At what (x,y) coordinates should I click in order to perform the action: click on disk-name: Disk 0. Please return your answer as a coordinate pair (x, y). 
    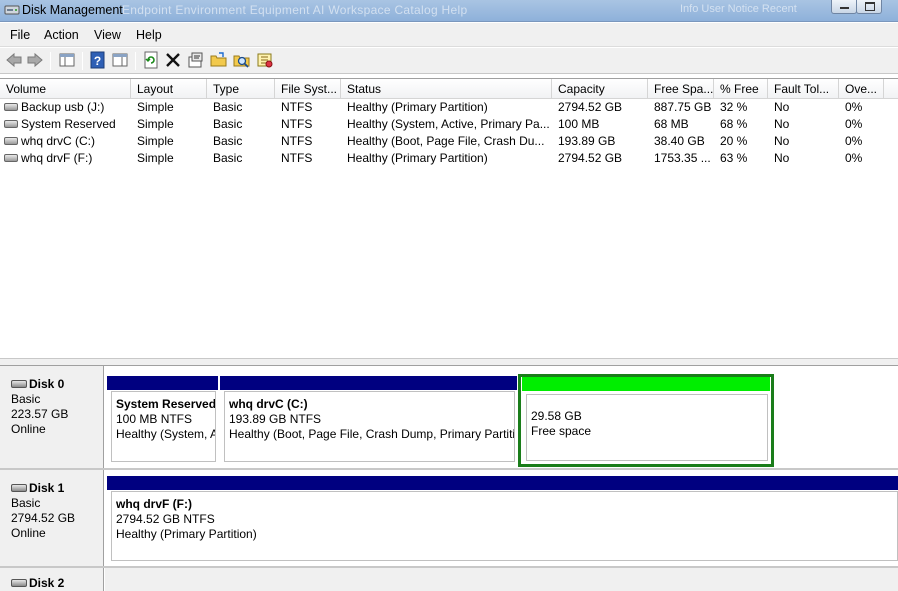
    Looking at the image, I should click on (47, 384).